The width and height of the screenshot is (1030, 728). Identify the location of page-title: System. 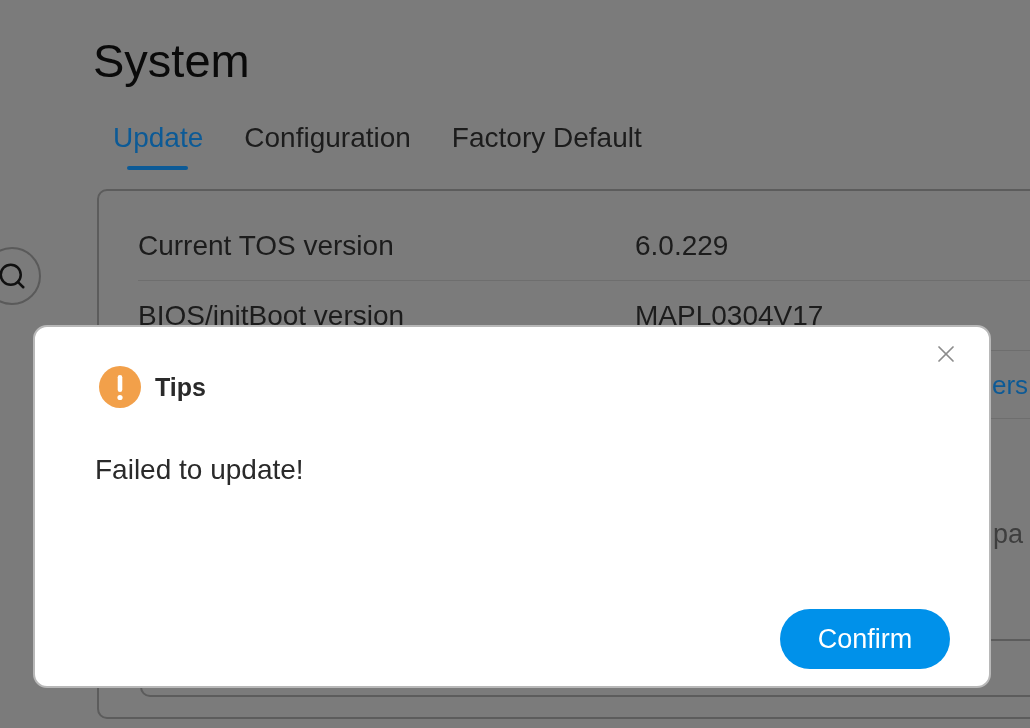
(171, 61).